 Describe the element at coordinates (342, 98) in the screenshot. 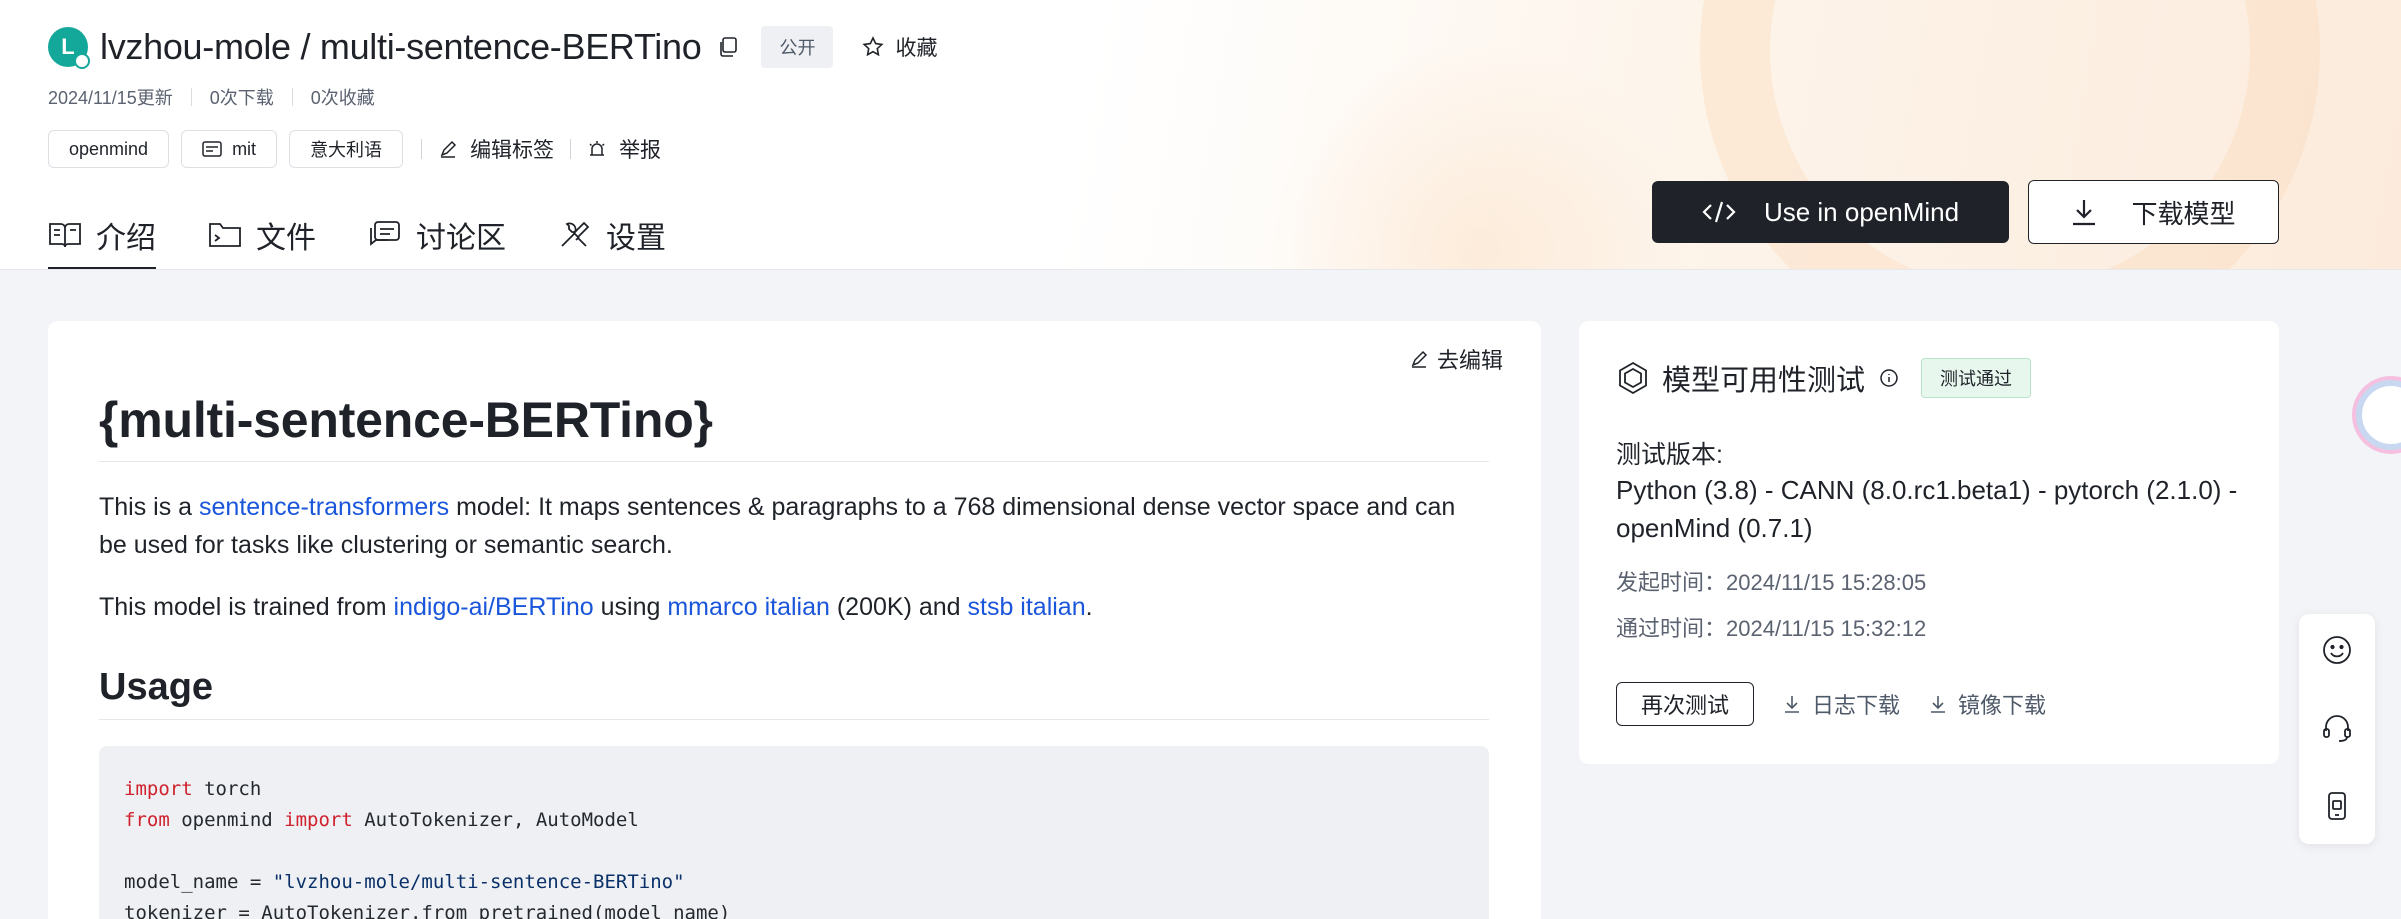

I see `favorite-count: 0次收藏` at that location.